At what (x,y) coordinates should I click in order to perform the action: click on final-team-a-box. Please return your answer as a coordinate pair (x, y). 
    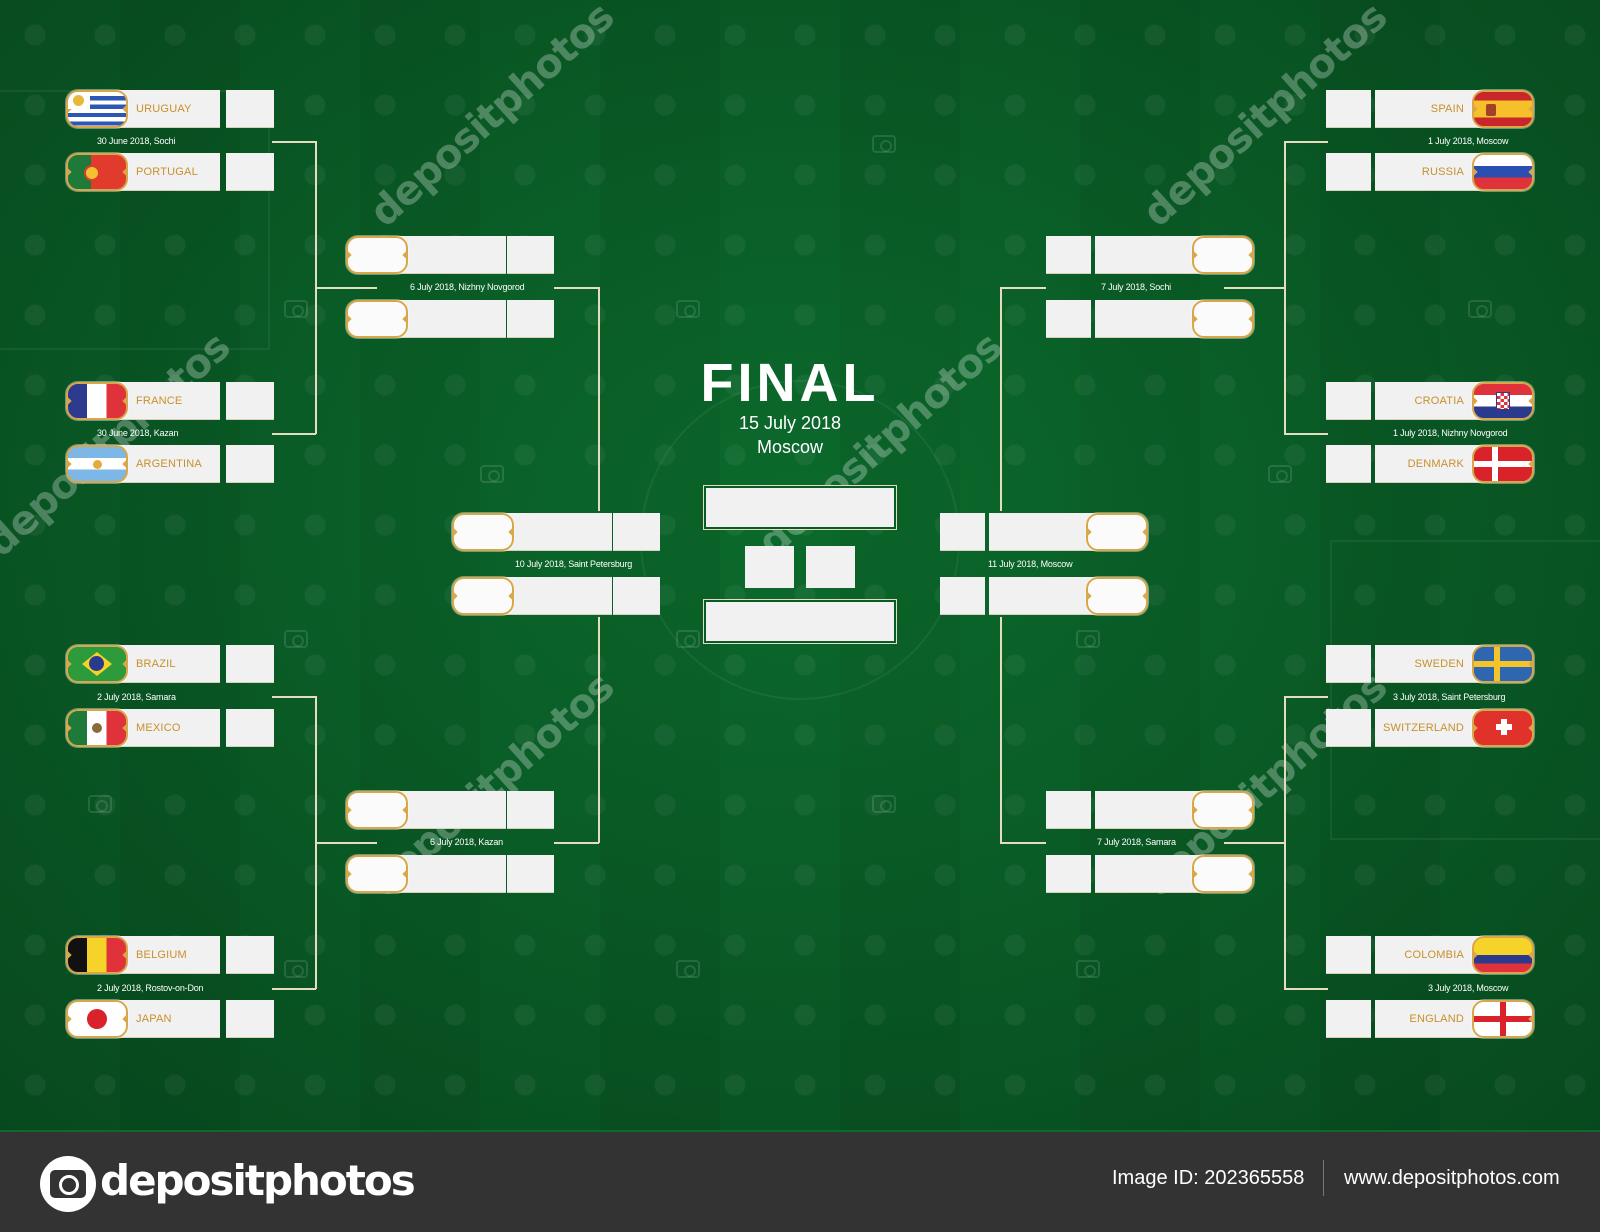
    Looking at the image, I should click on (800, 507).